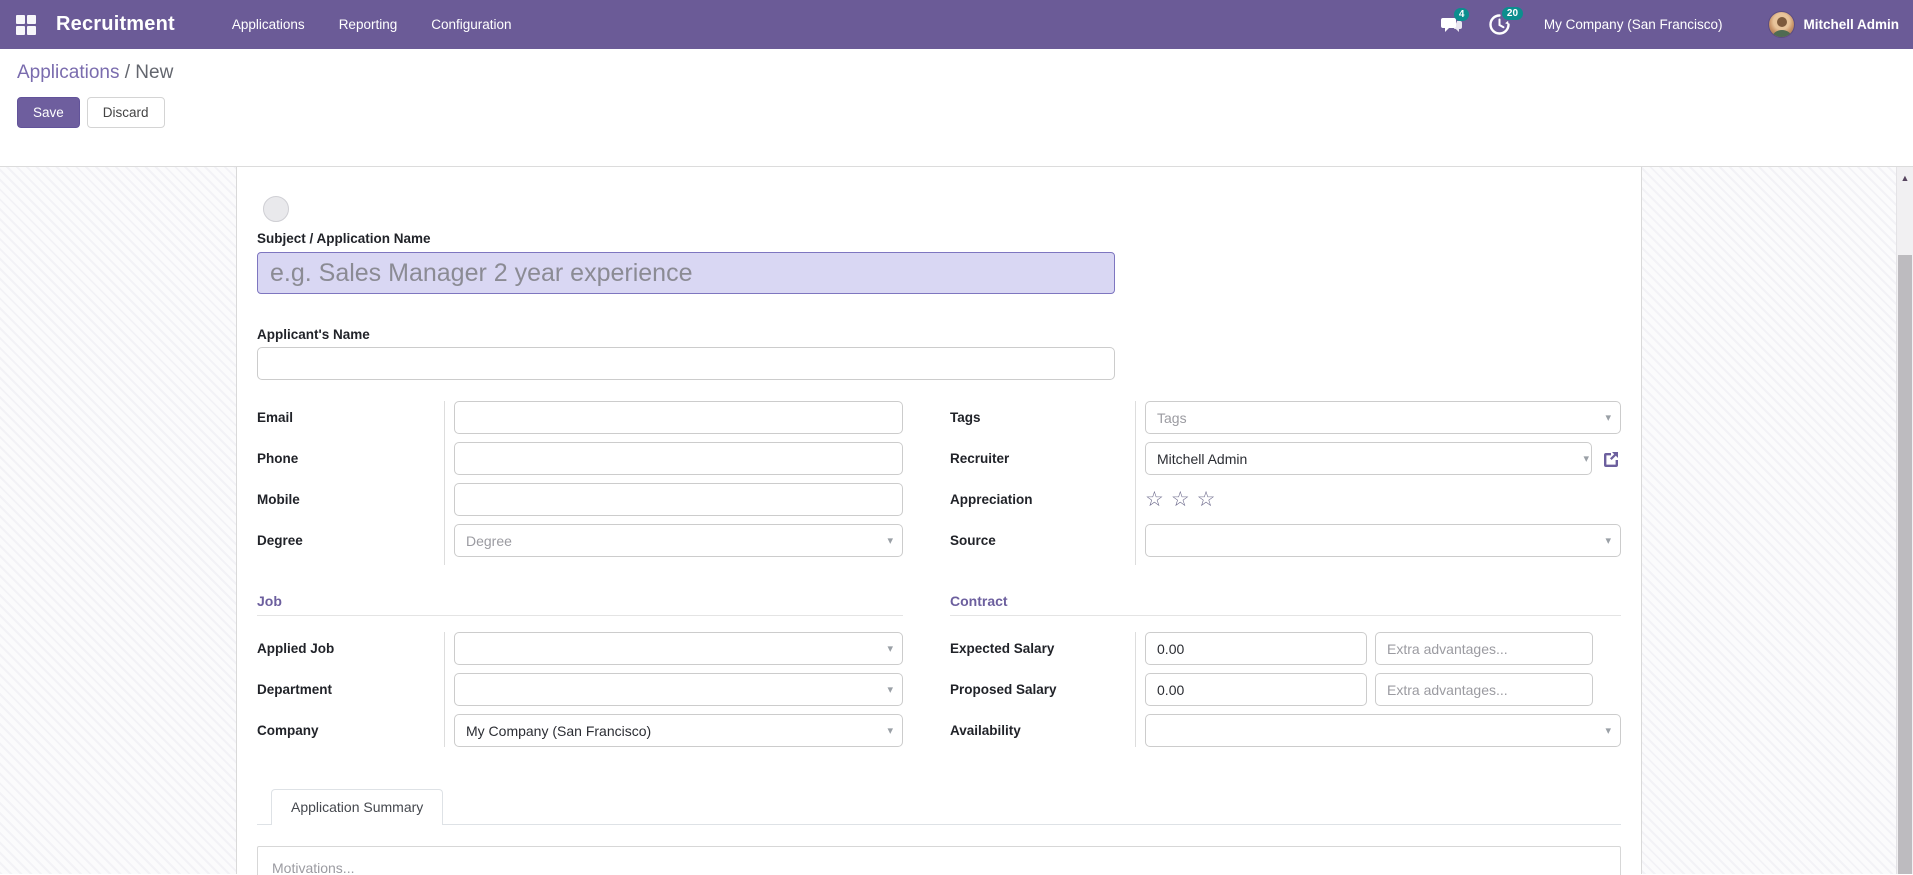  I want to click on discard-button: Discard, so click(125, 112).